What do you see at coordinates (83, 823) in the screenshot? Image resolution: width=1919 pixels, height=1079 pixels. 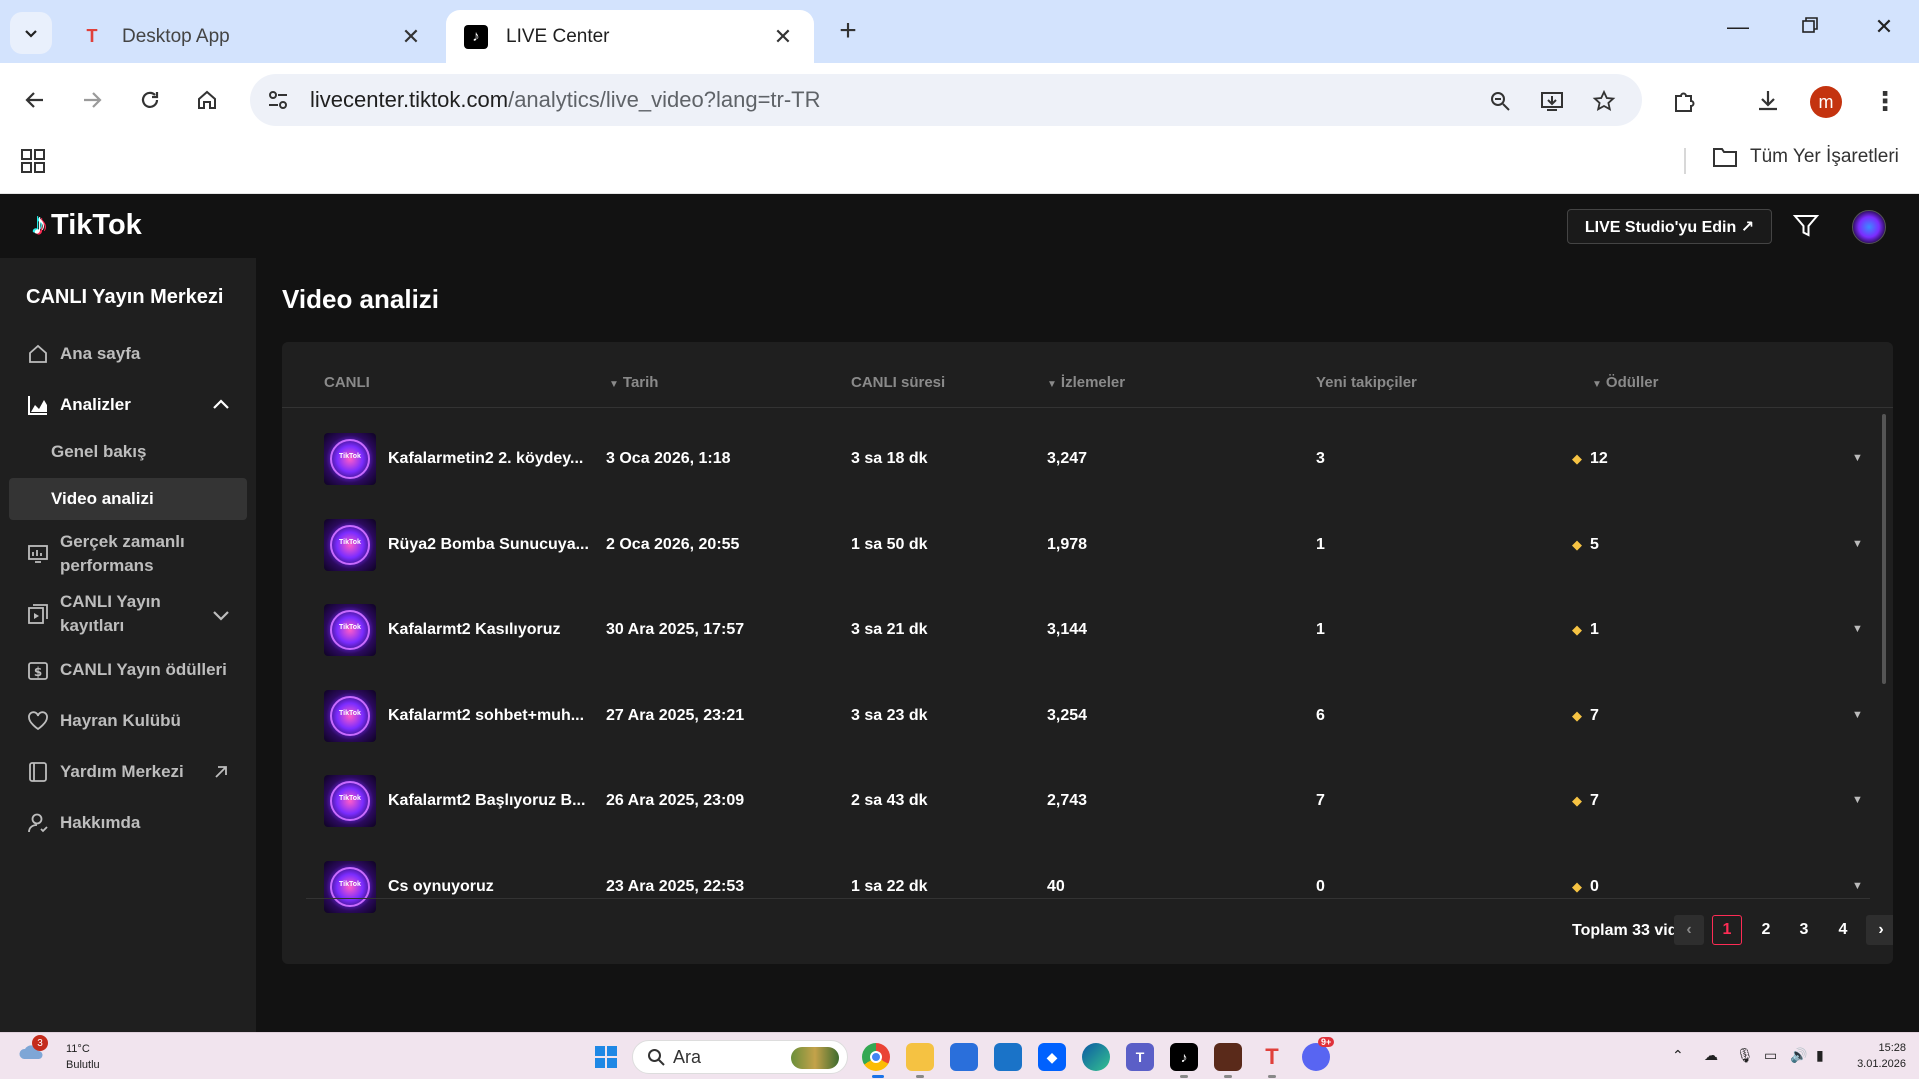 I see `sidebar-item-about: Hakkımda` at bounding box center [83, 823].